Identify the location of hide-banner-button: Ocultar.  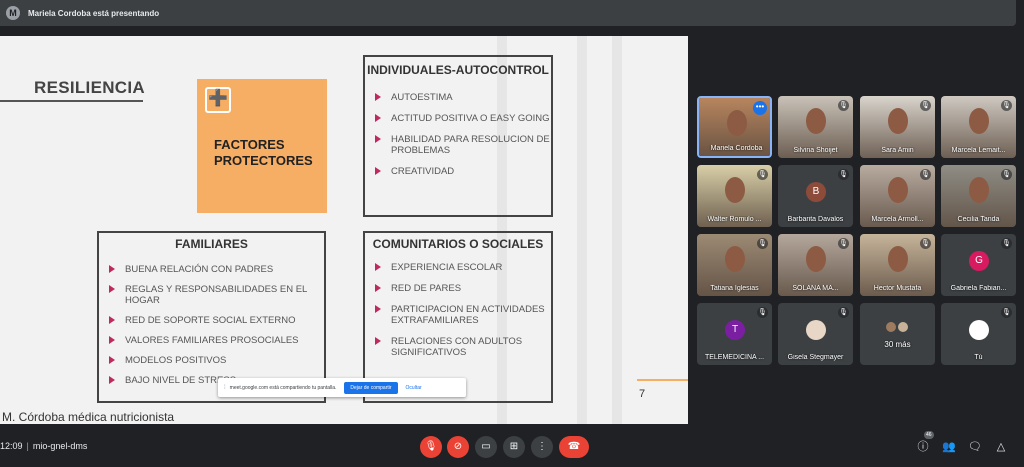
(414, 388).